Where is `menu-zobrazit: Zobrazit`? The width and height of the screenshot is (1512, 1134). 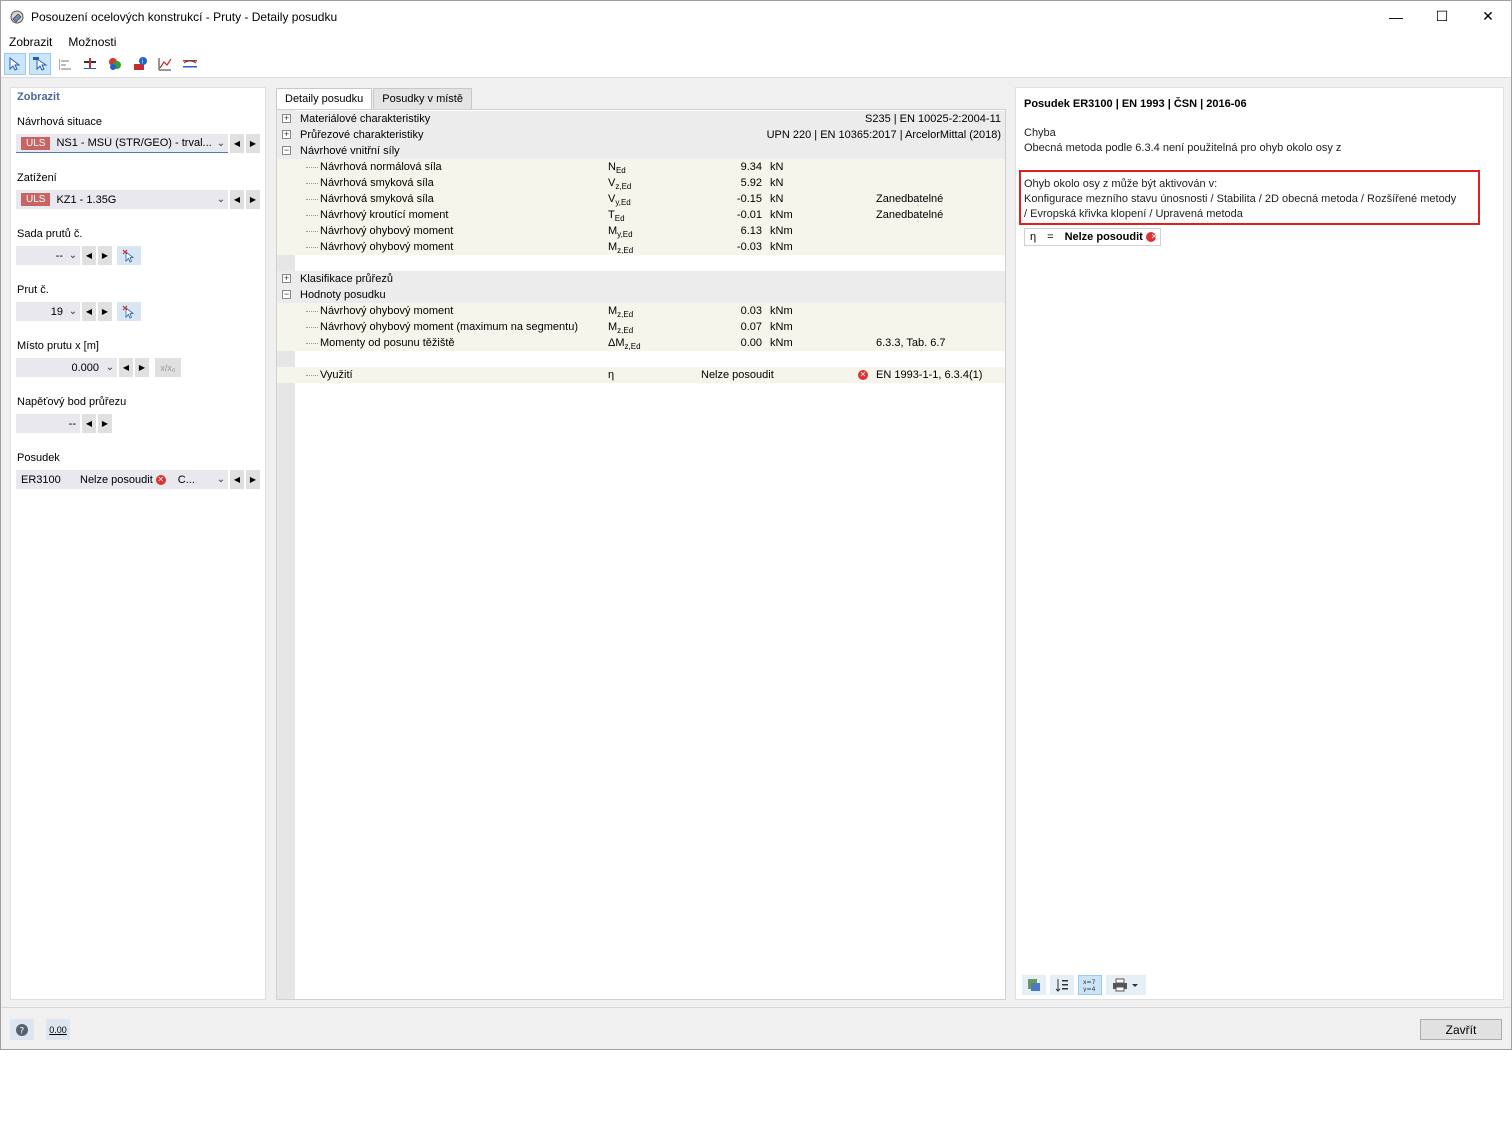 menu-zobrazit: Zobrazit is located at coordinates (30, 42).